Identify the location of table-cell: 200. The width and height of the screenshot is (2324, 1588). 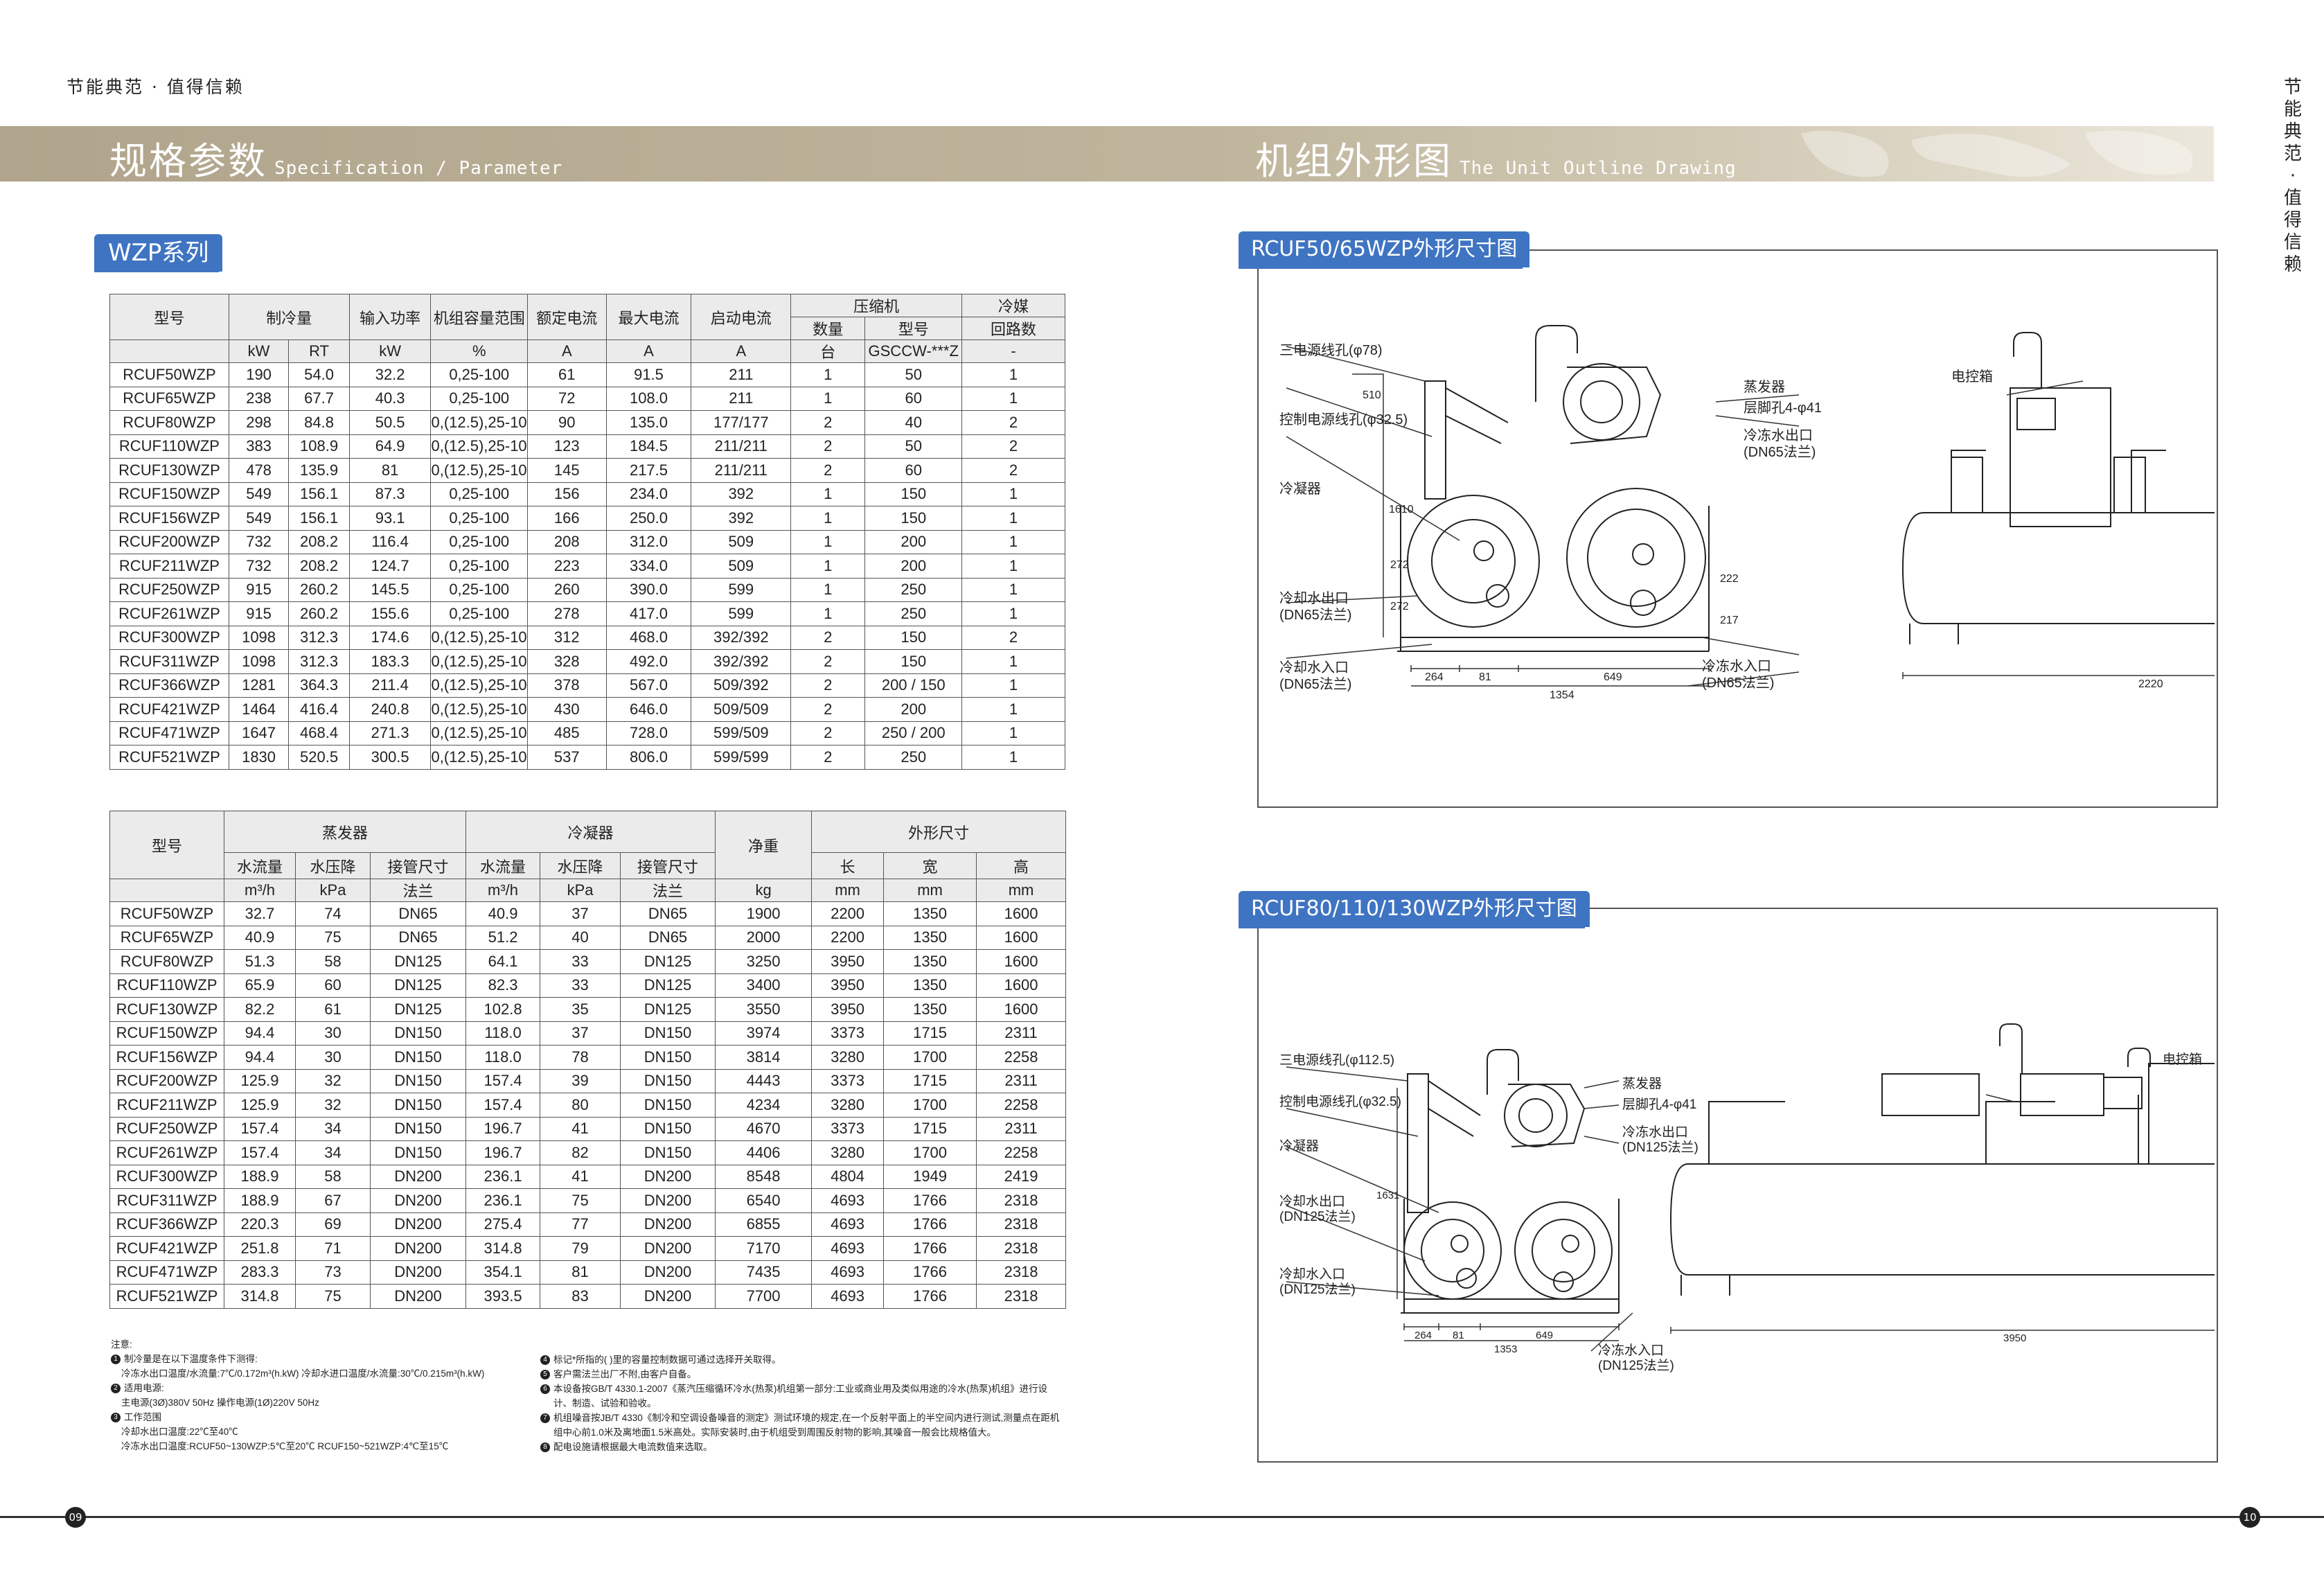
(913, 541).